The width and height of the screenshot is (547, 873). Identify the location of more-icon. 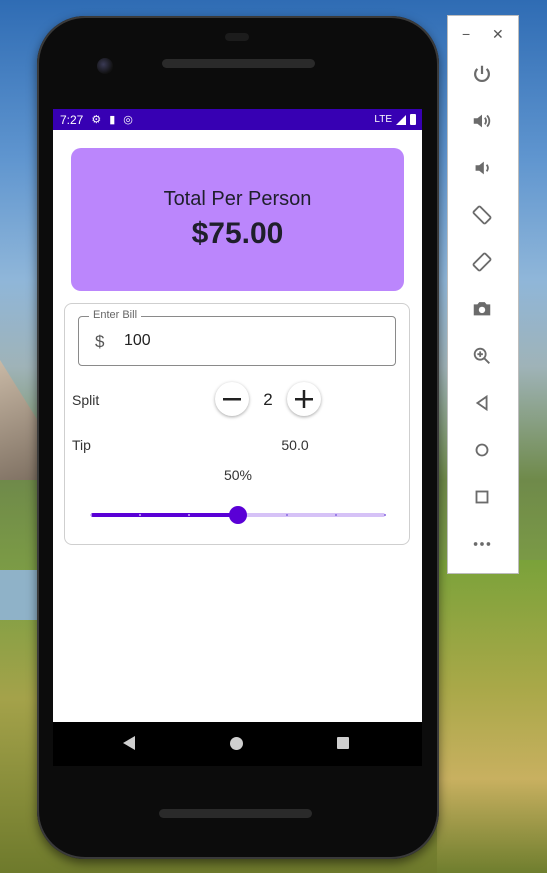
(482, 544).